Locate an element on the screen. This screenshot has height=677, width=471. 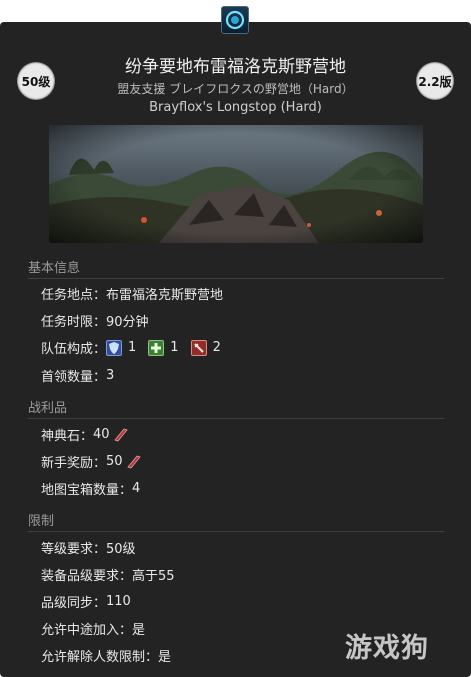
boss-count-value: 3 is located at coordinates (110, 375).